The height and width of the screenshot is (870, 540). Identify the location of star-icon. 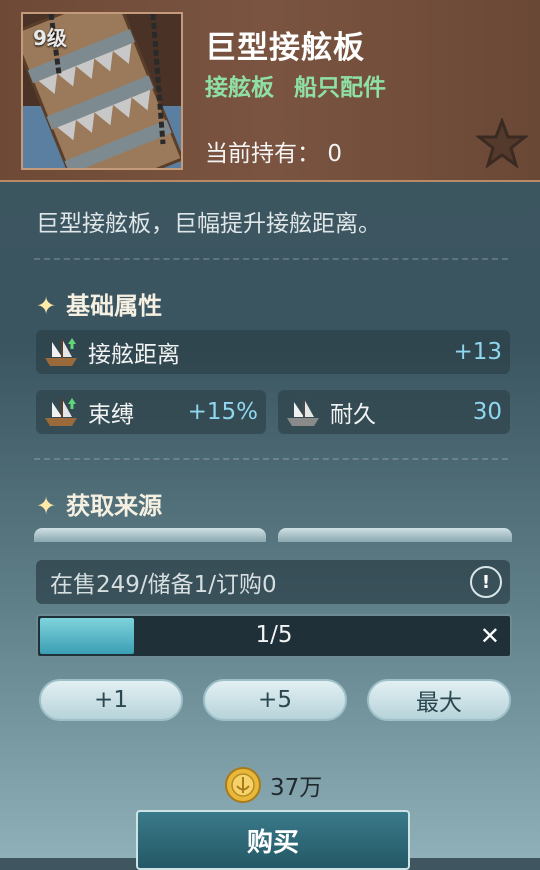
(502, 142).